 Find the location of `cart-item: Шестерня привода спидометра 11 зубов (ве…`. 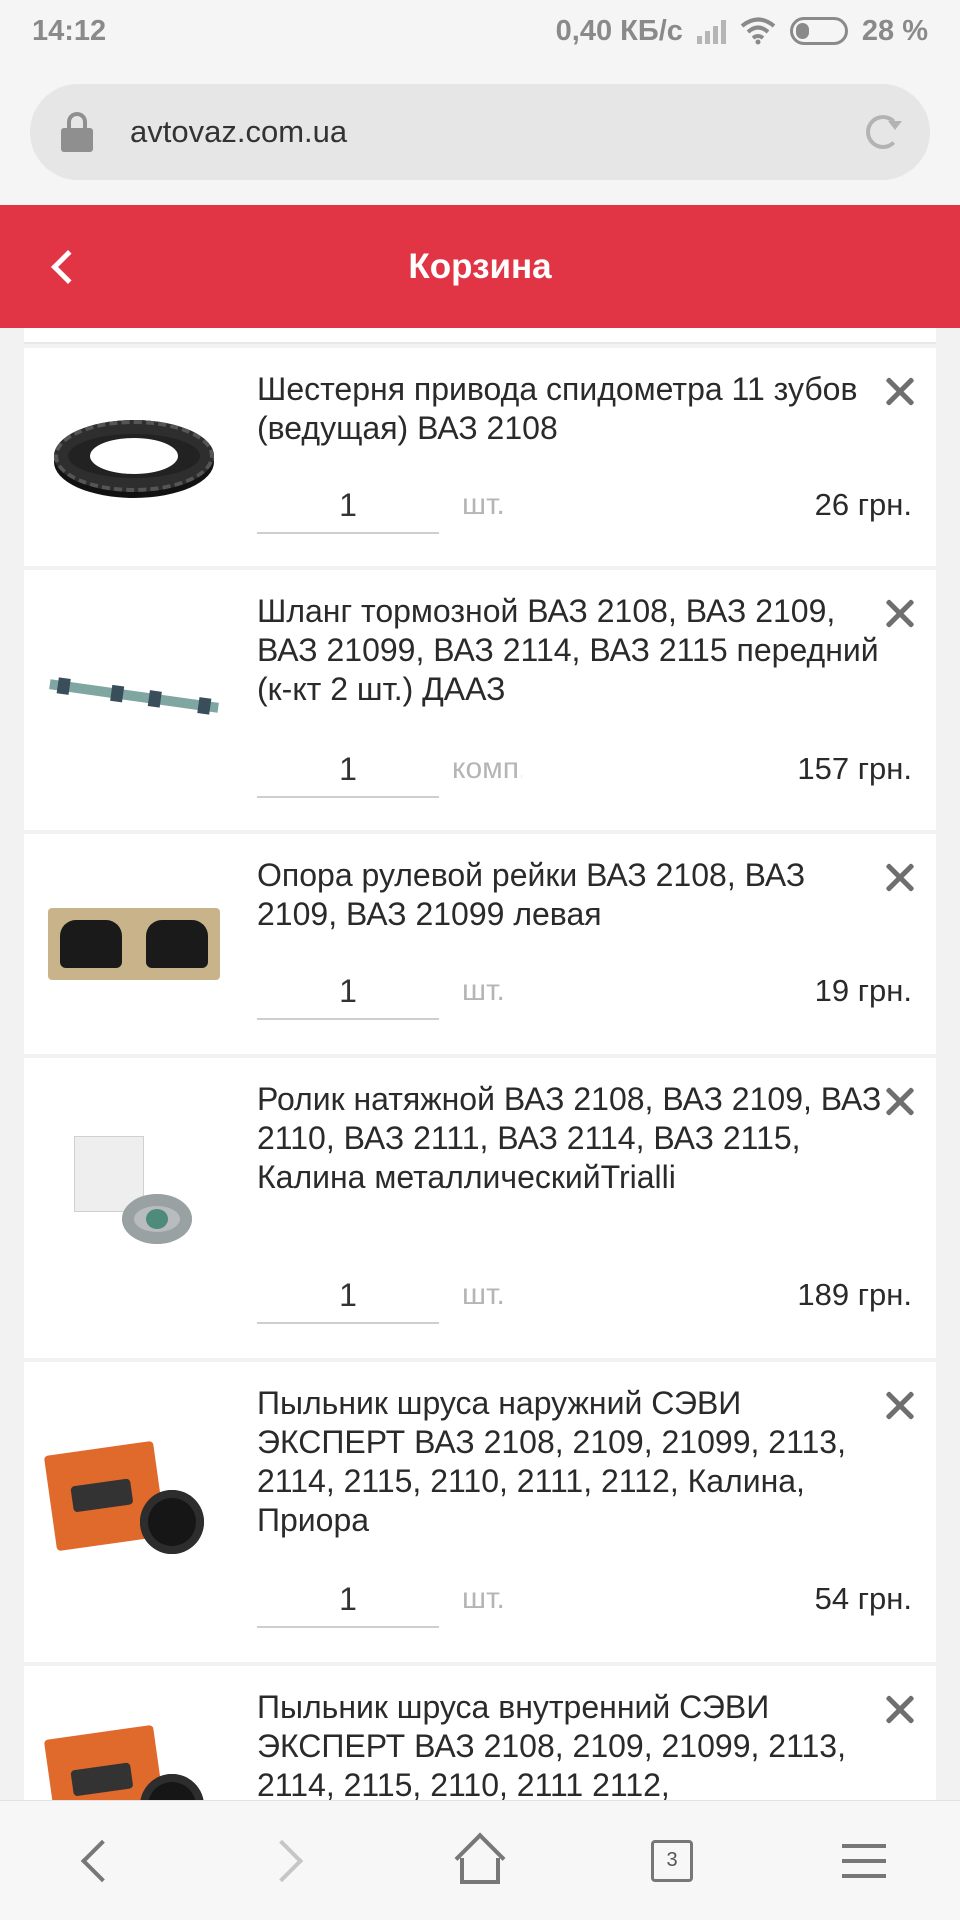

cart-item: Шестерня привода спидометра 11 зубов (ве… is located at coordinates (480, 457).